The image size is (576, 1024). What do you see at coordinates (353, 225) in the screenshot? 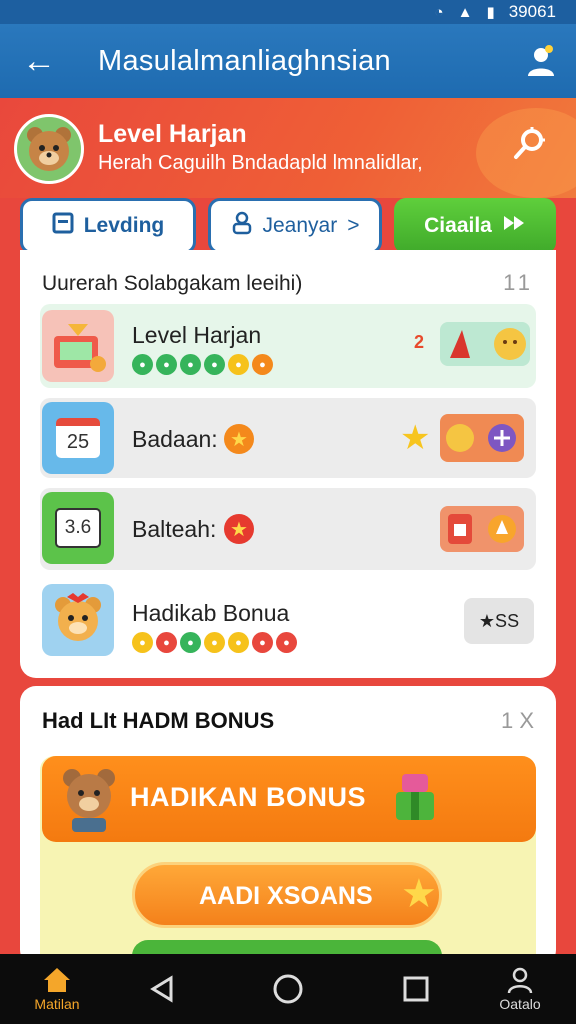
I see `chevron-right-icon: >` at bounding box center [353, 225].